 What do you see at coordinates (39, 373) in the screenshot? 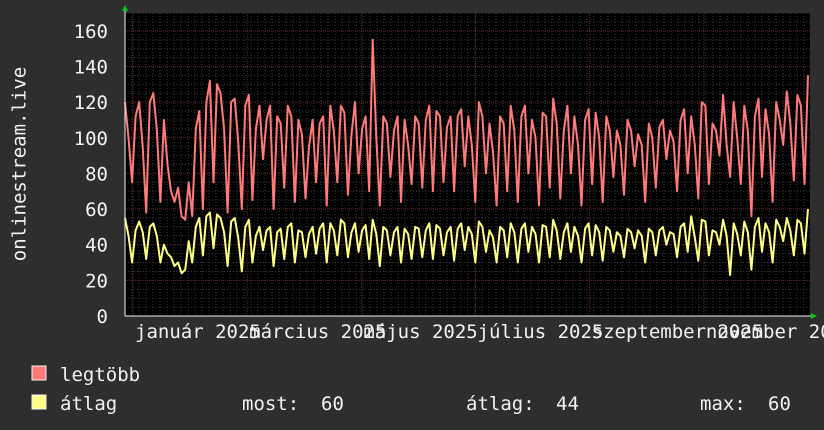
I see `legend-swatch-legtobb` at bounding box center [39, 373].